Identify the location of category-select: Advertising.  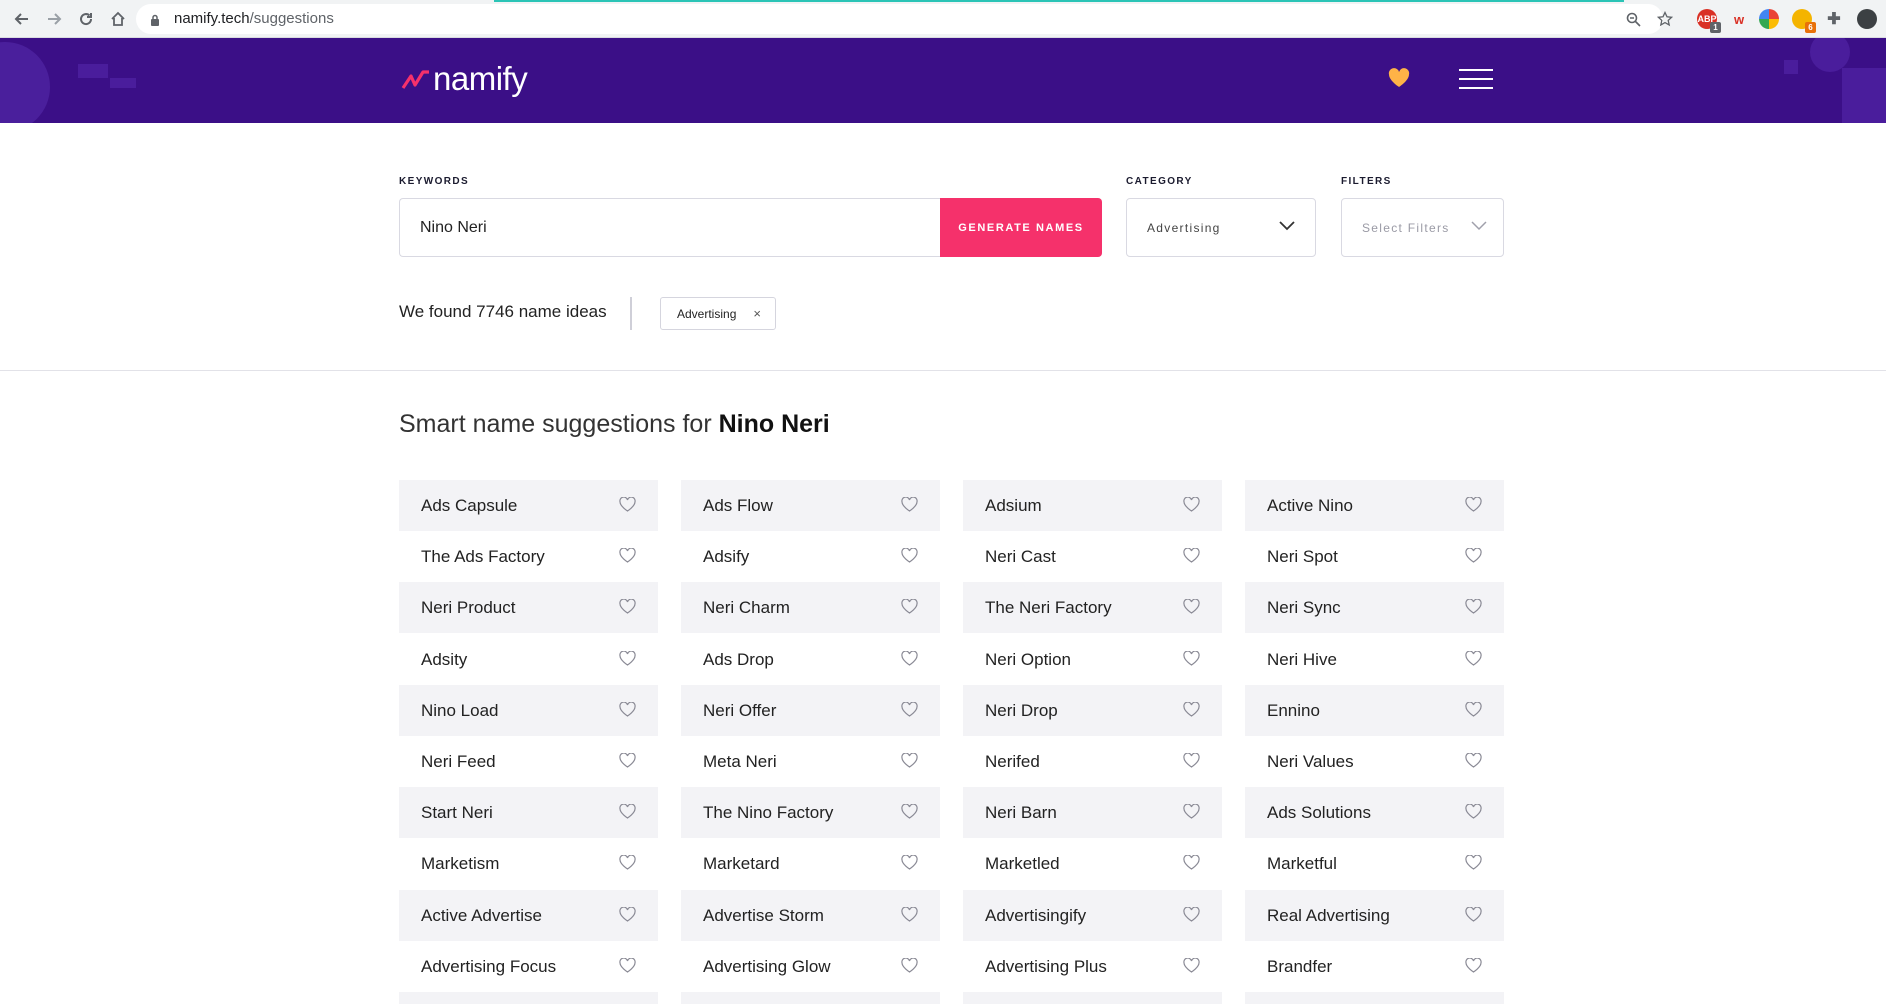
(1221, 227).